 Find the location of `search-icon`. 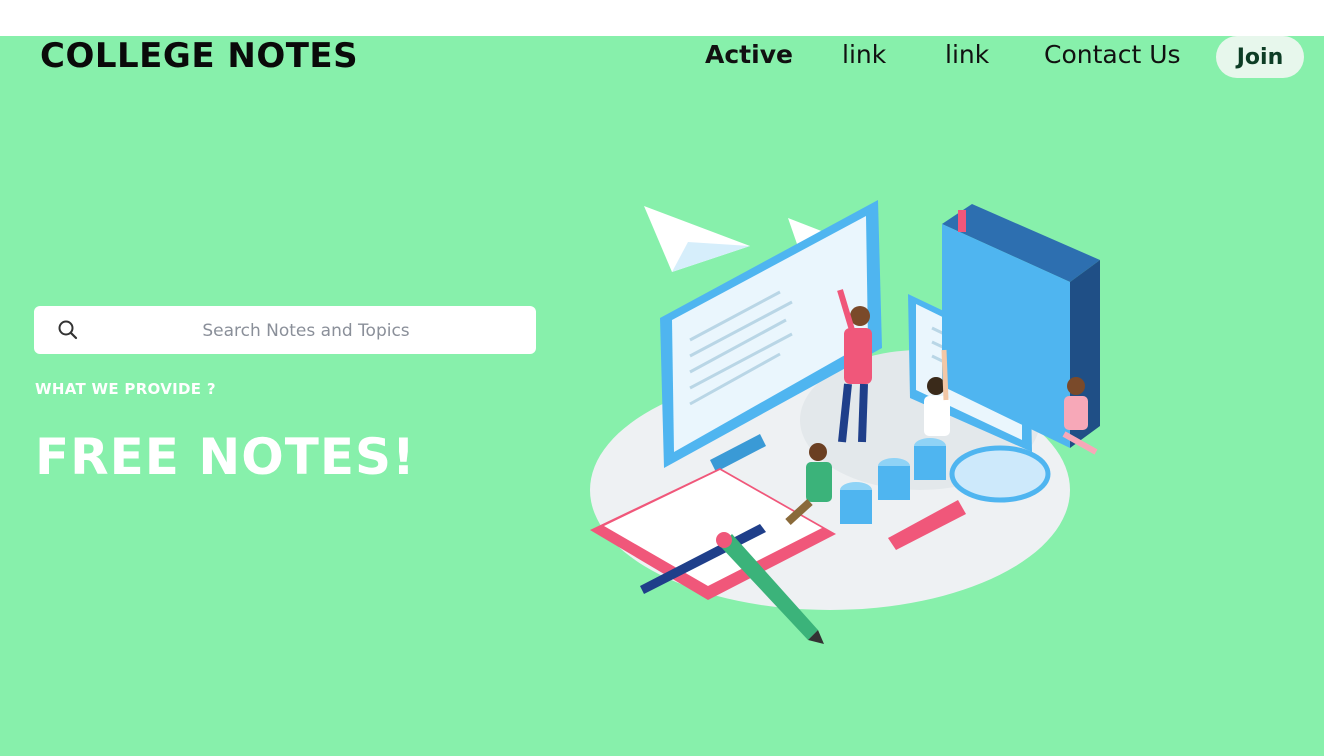

search-icon is located at coordinates (68, 330).